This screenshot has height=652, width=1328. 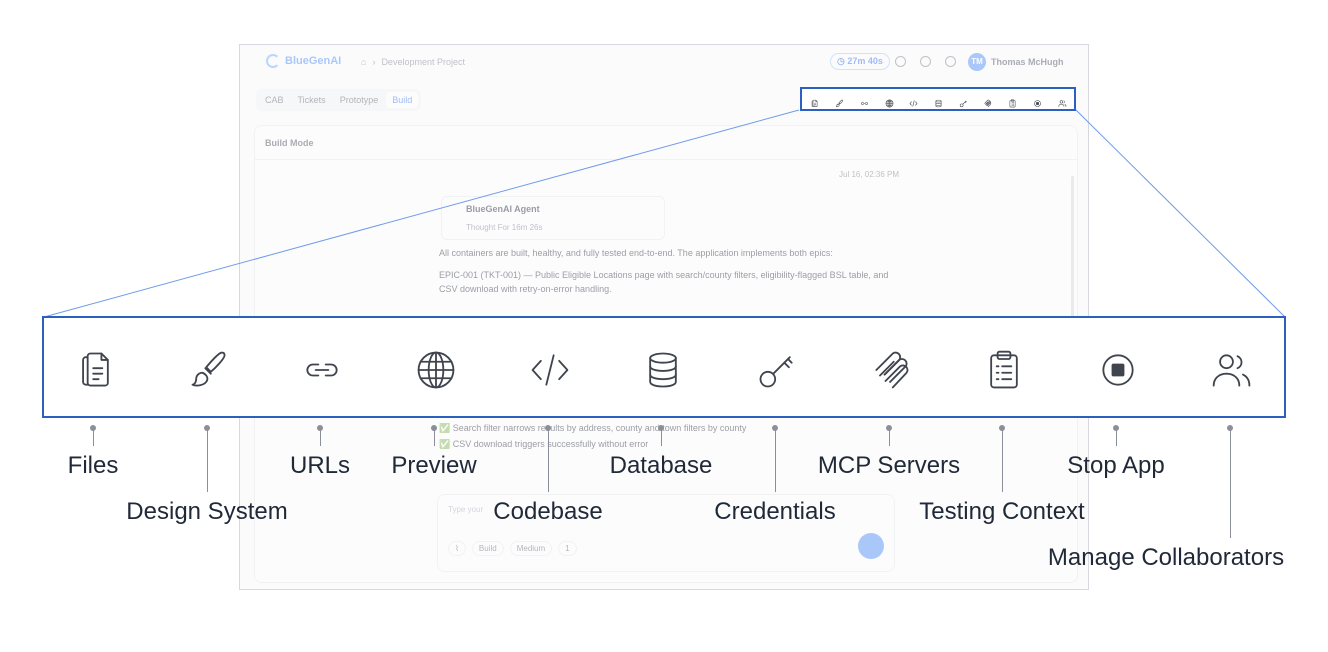 I want to click on mcp-servers-button, so click(x=891, y=370).